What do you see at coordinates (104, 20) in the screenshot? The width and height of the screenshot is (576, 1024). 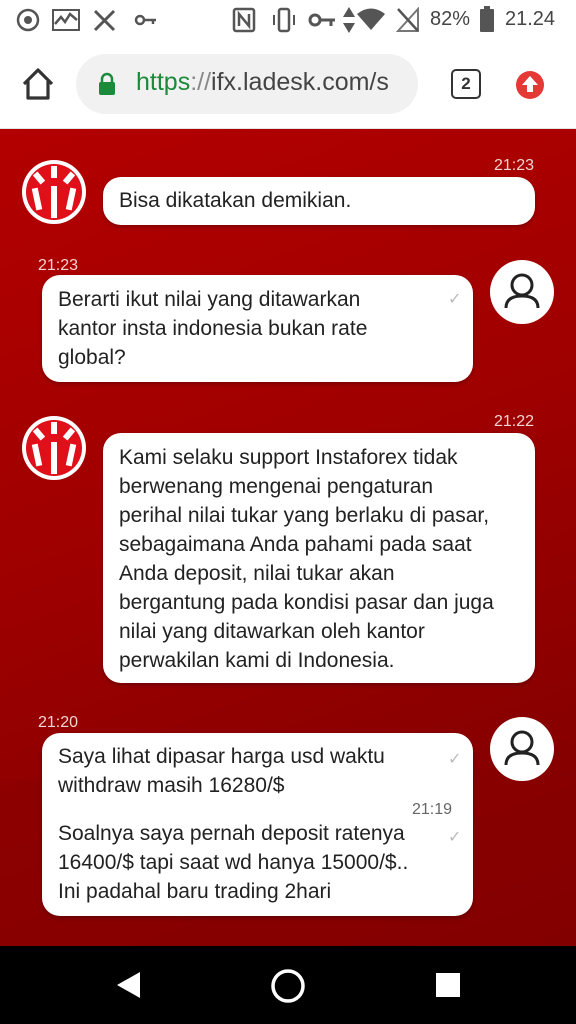 I see `tools-icon` at bounding box center [104, 20].